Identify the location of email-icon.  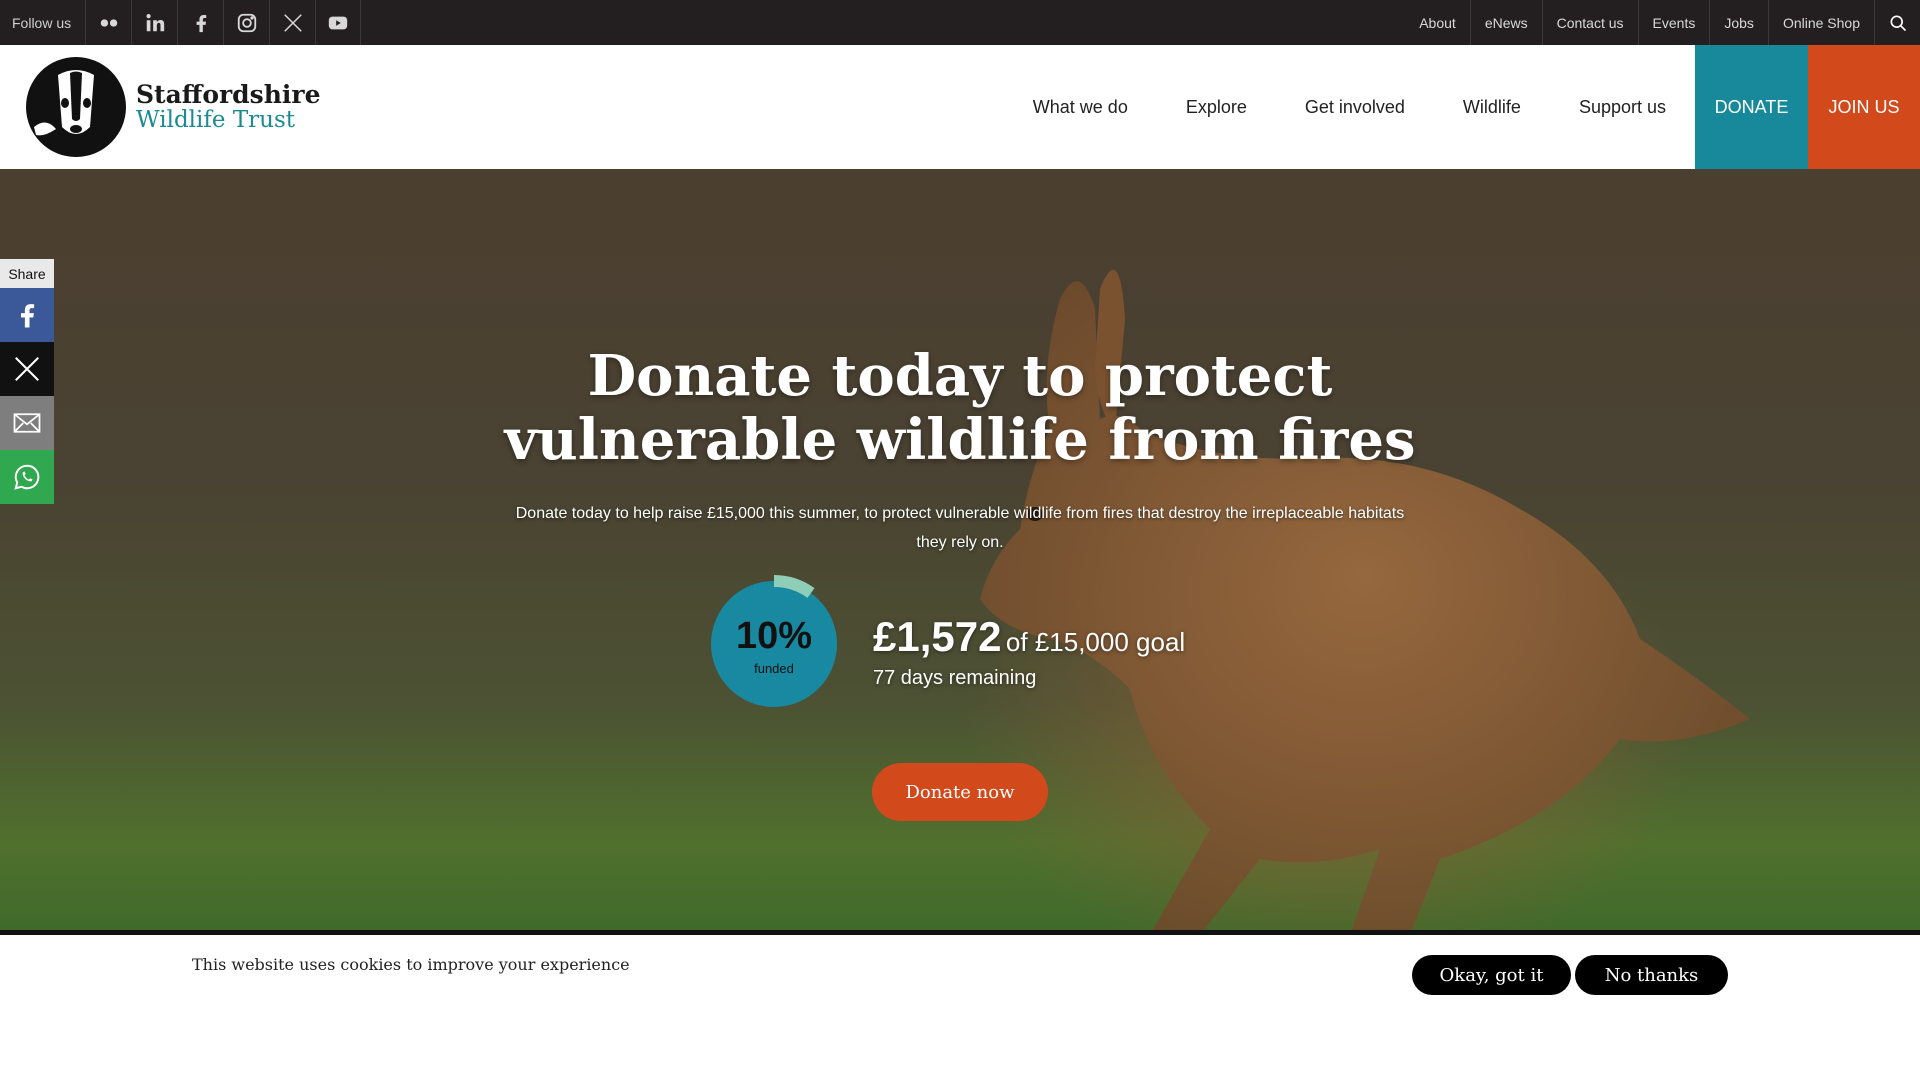
(27, 423).